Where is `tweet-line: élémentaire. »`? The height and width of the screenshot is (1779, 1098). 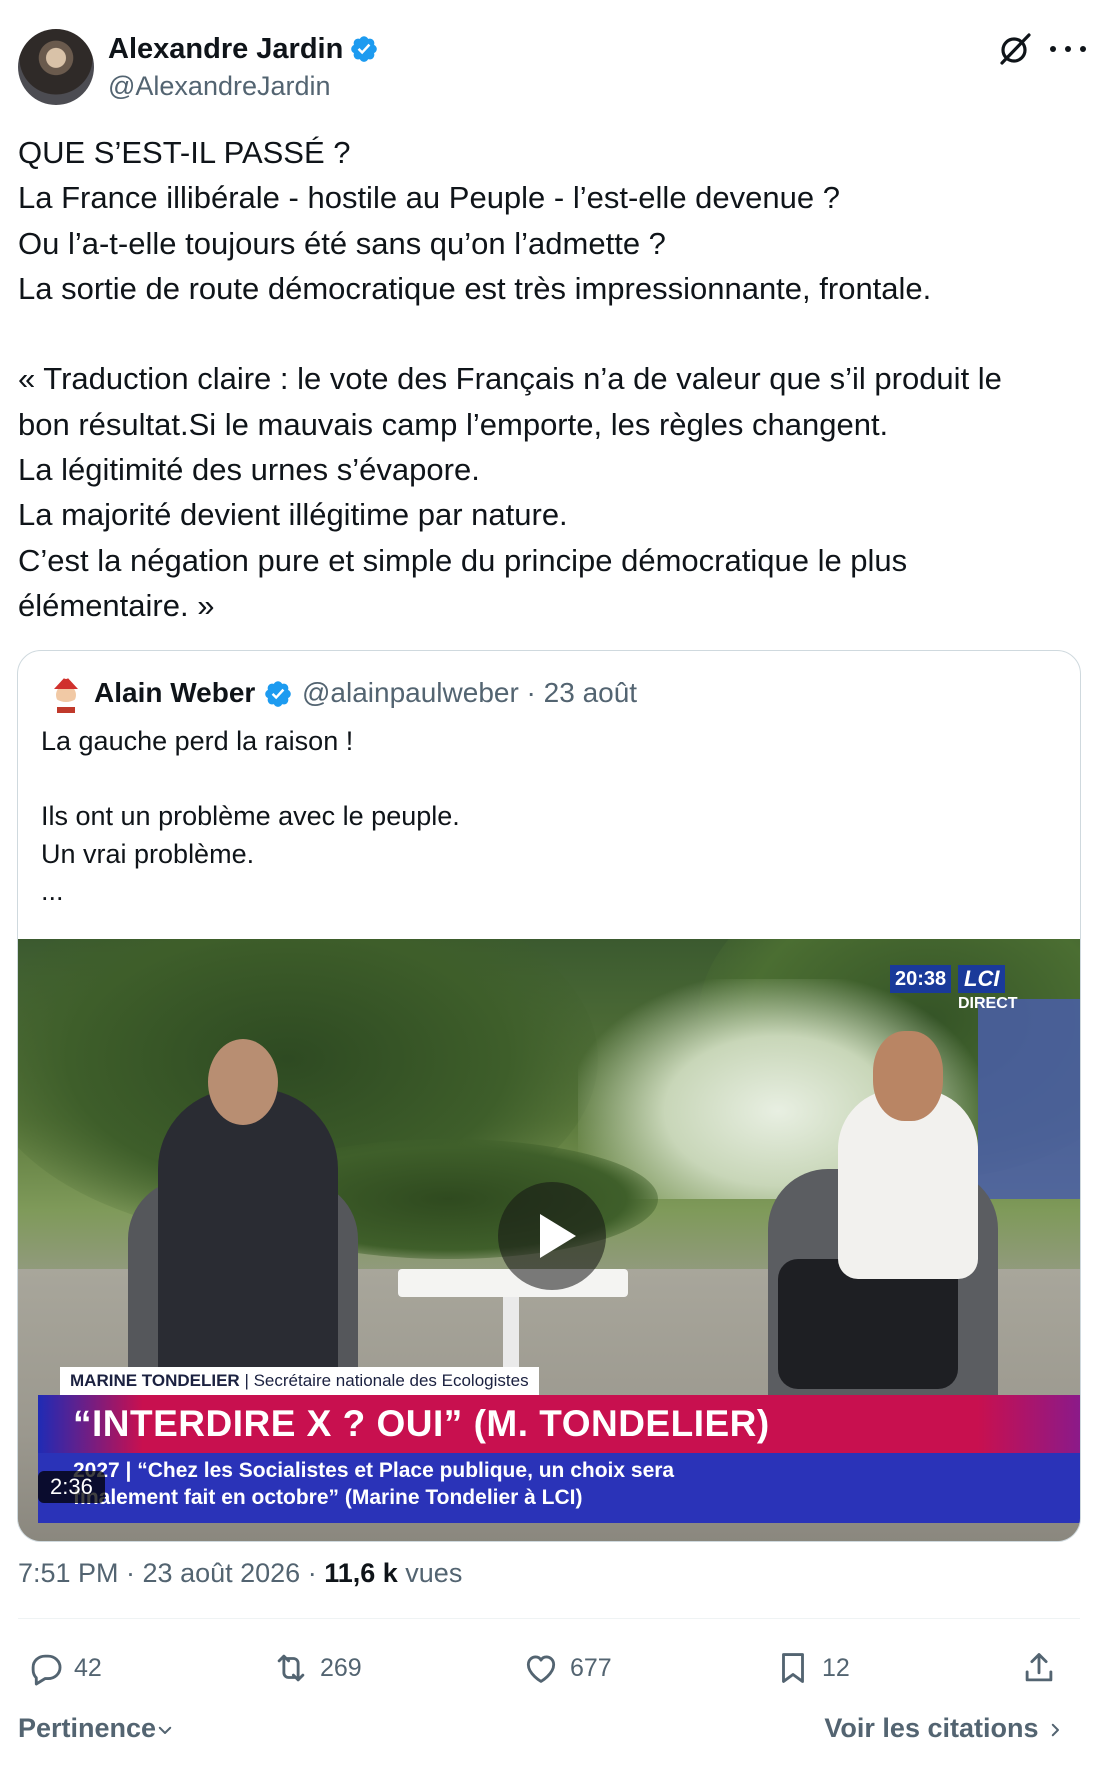 tweet-line: élémentaire. » is located at coordinates (116, 605).